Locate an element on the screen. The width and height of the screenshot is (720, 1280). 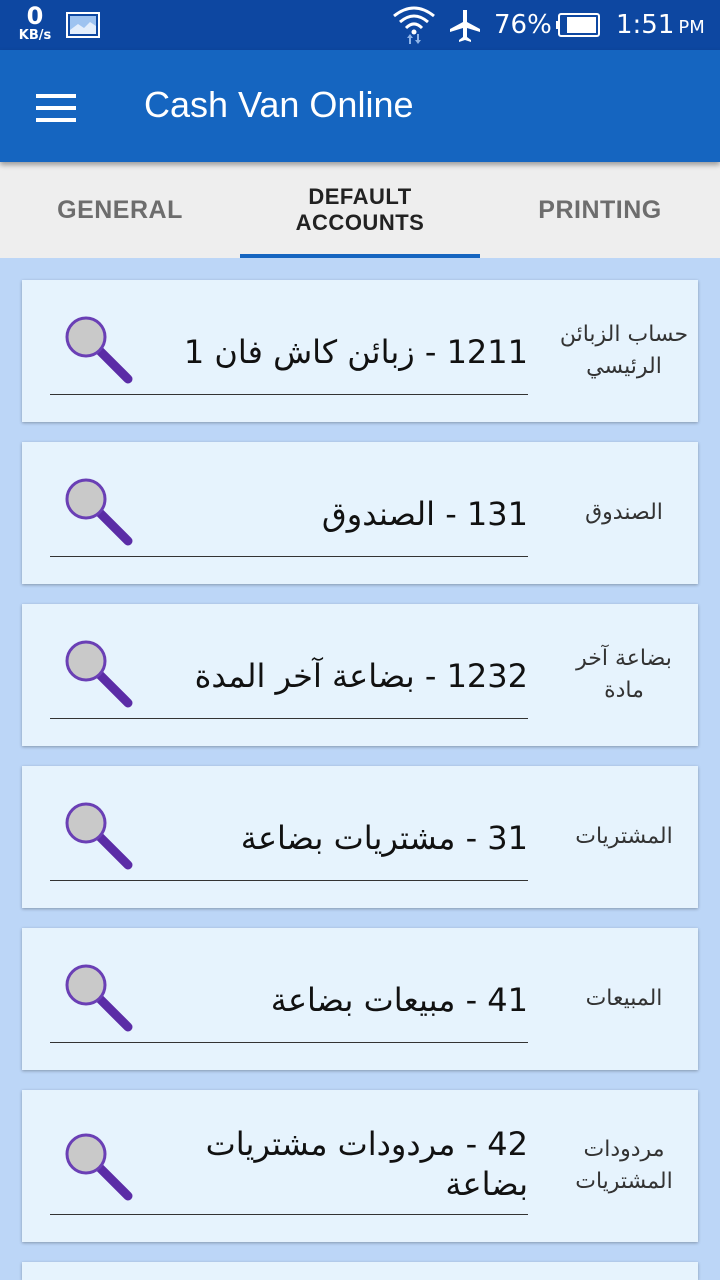
account-value-field: 42 - مردودات مشتريات بضاعة is located at coordinates (350, 1164).